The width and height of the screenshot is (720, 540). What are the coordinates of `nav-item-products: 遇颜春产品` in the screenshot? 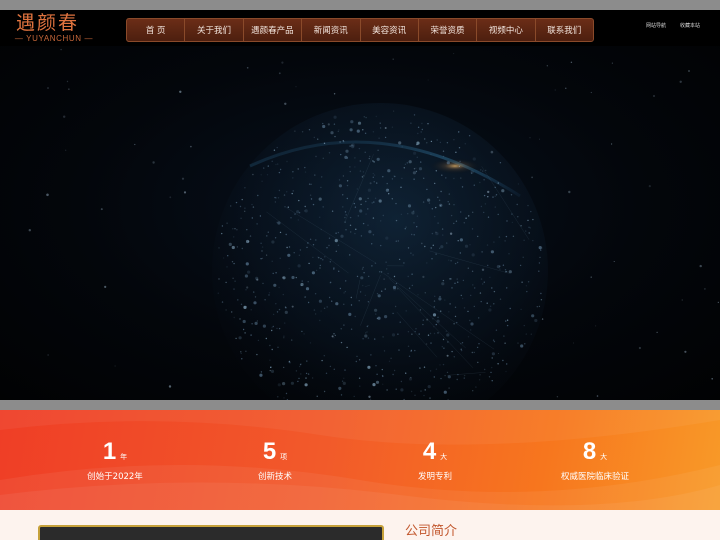 It's located at (273, 30).